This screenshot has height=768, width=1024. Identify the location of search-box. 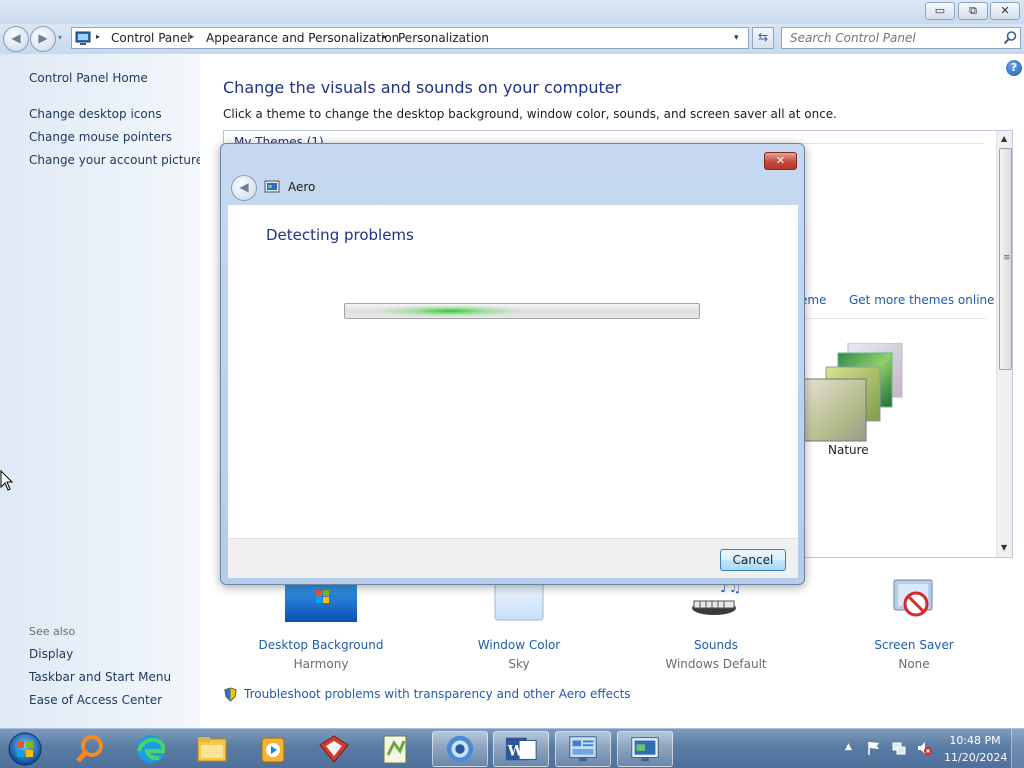
(901, 38).